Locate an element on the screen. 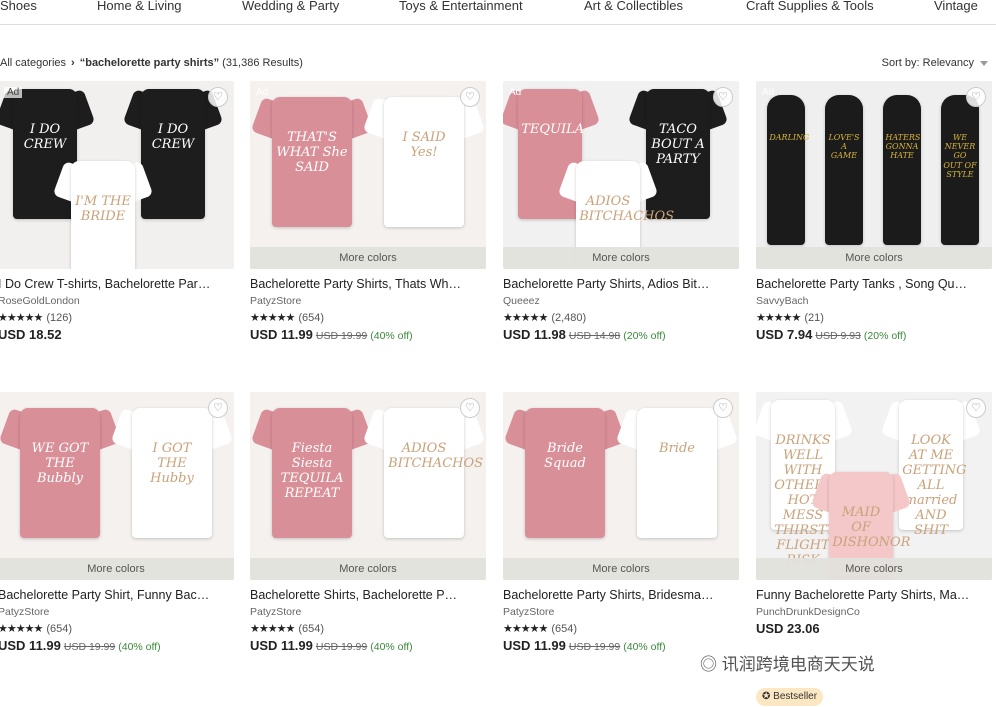  nav-vintage: Vintage is located at coordinates (956, 6).